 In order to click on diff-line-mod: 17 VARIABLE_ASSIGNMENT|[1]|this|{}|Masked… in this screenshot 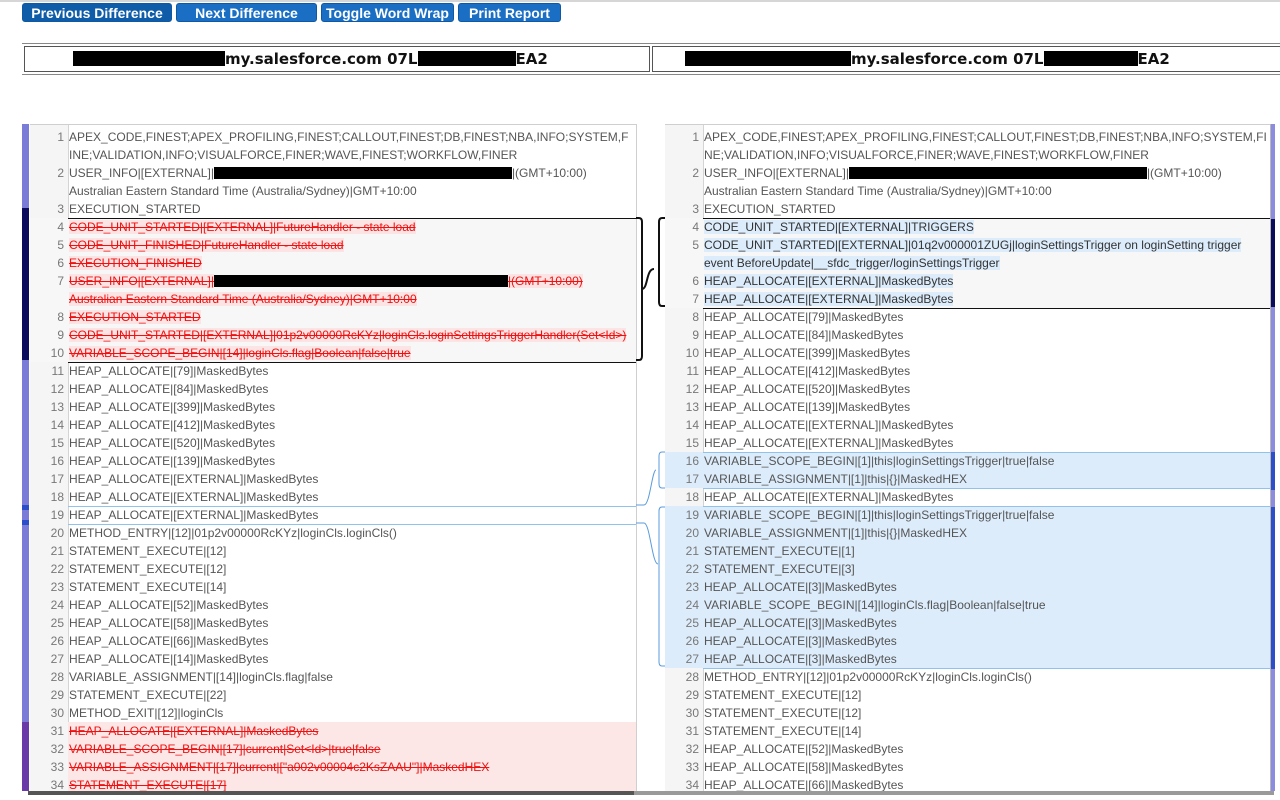, I will do `click(968, 479)`.